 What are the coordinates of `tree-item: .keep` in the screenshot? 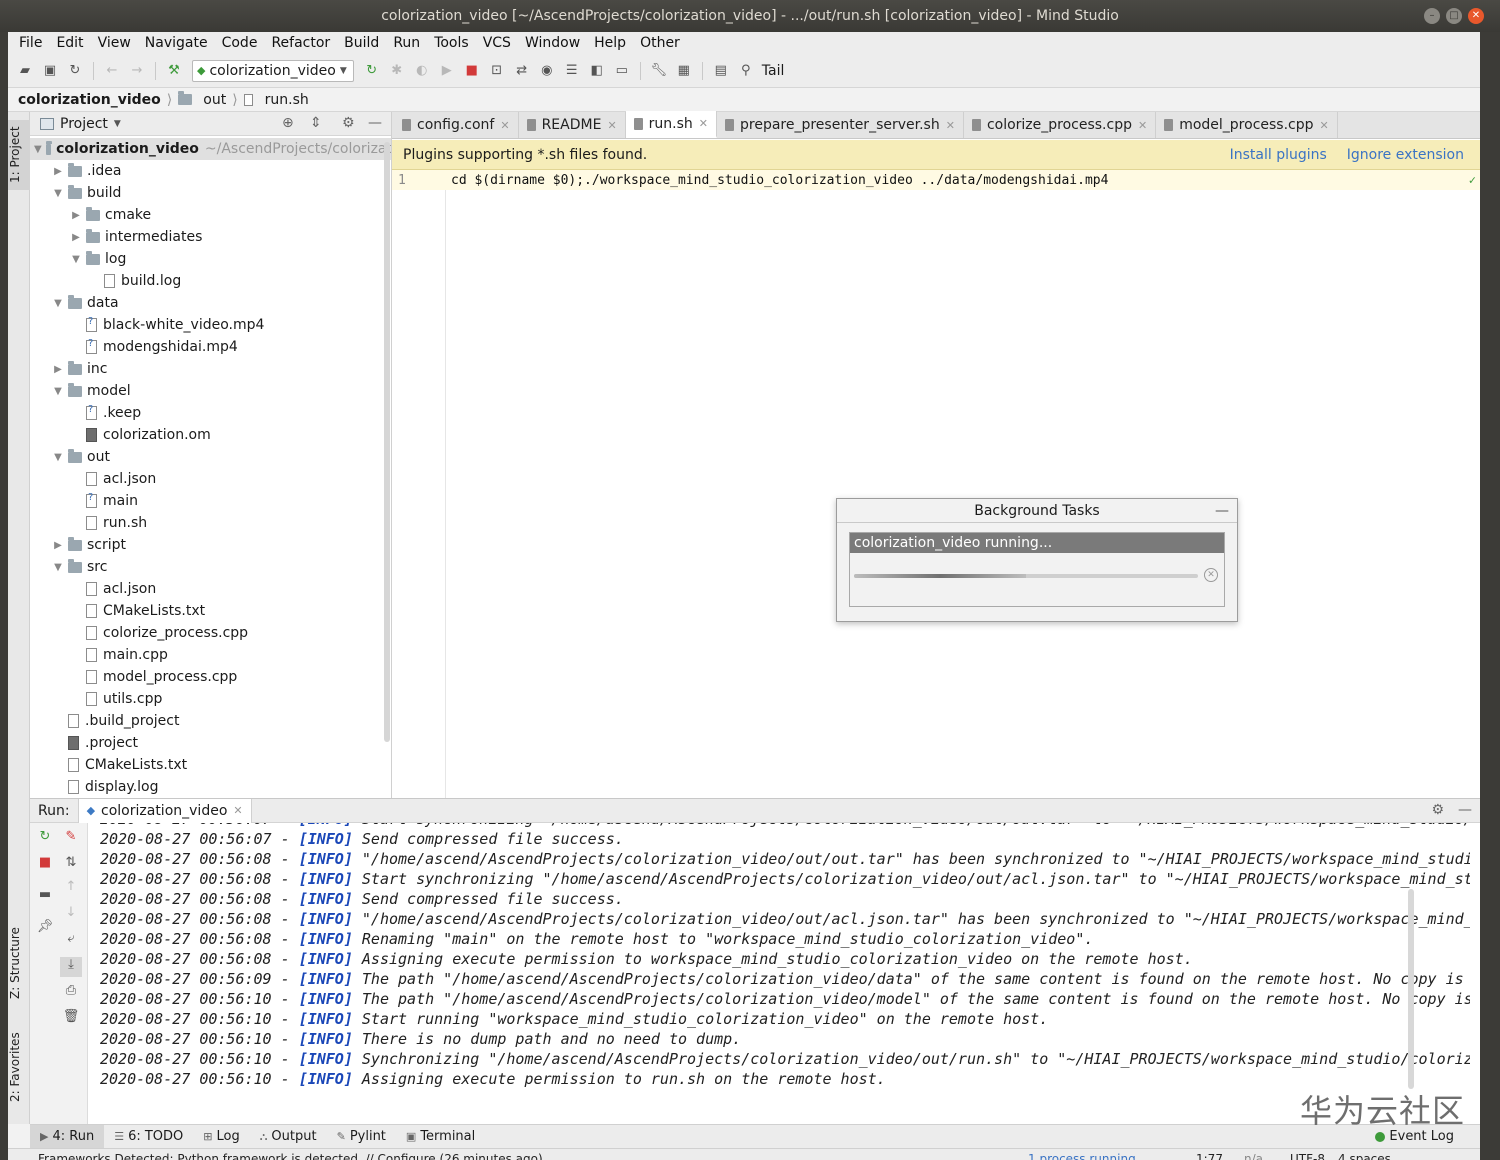 It's located at (210, 413).